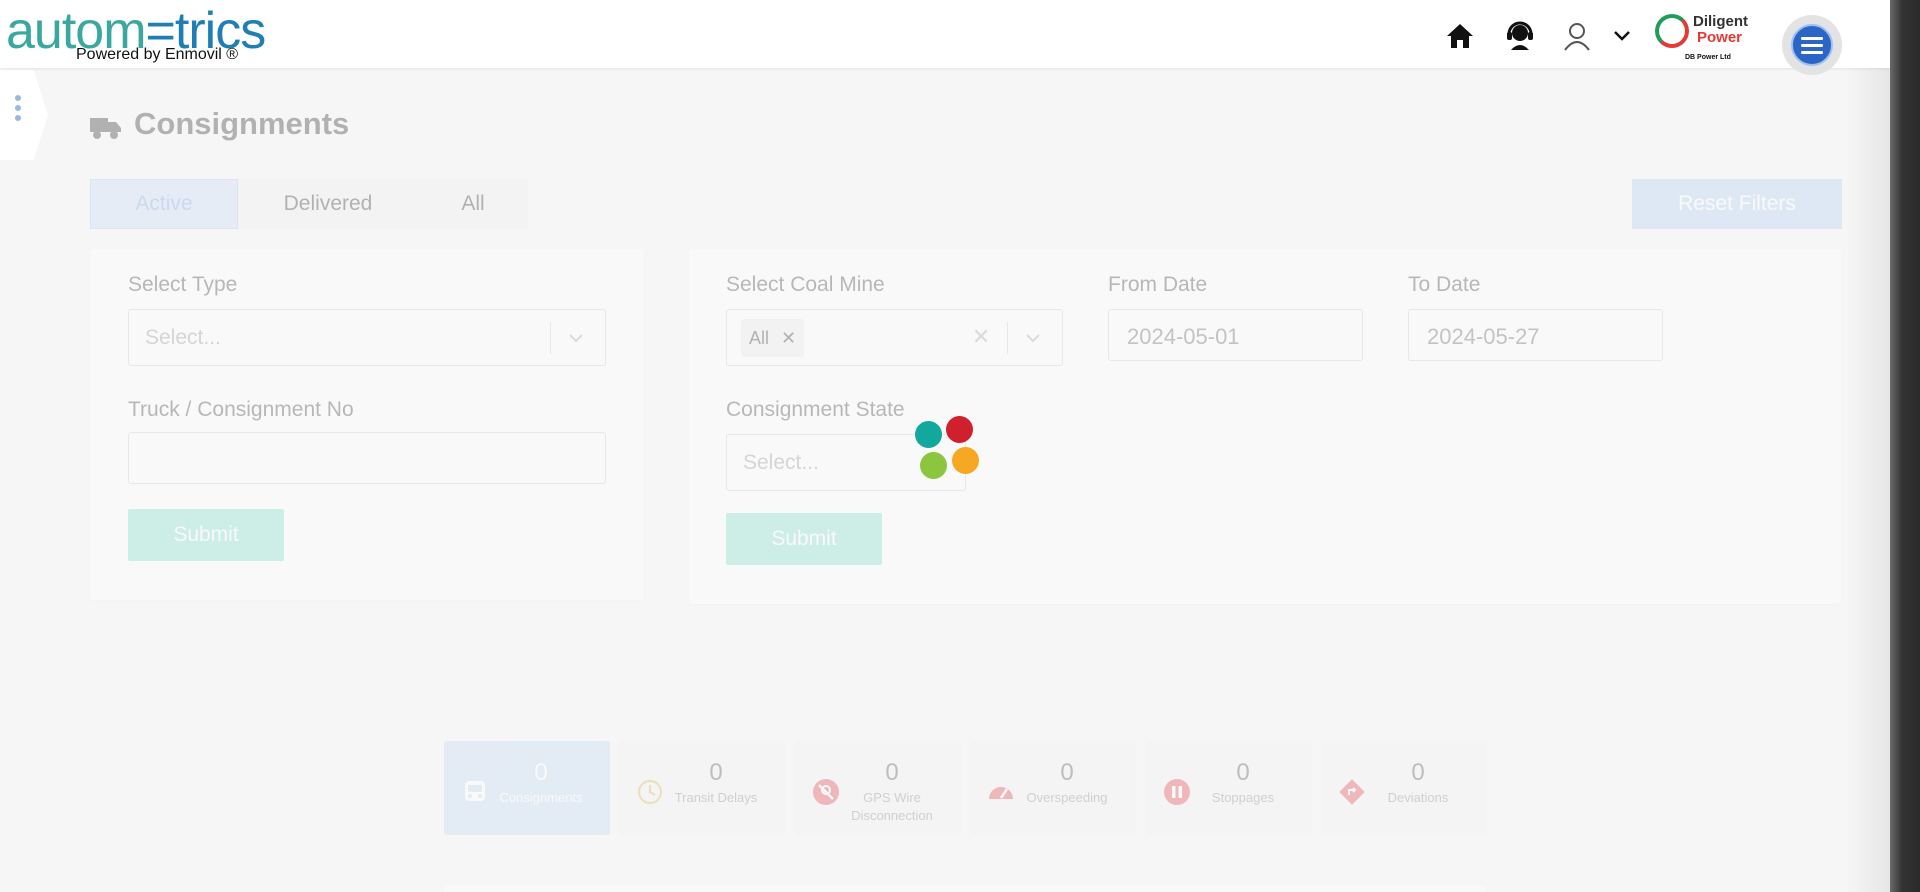  Describe the element at coordinates (1672, 31) in the screenshot. I see `brand-ring-icon` at that location.